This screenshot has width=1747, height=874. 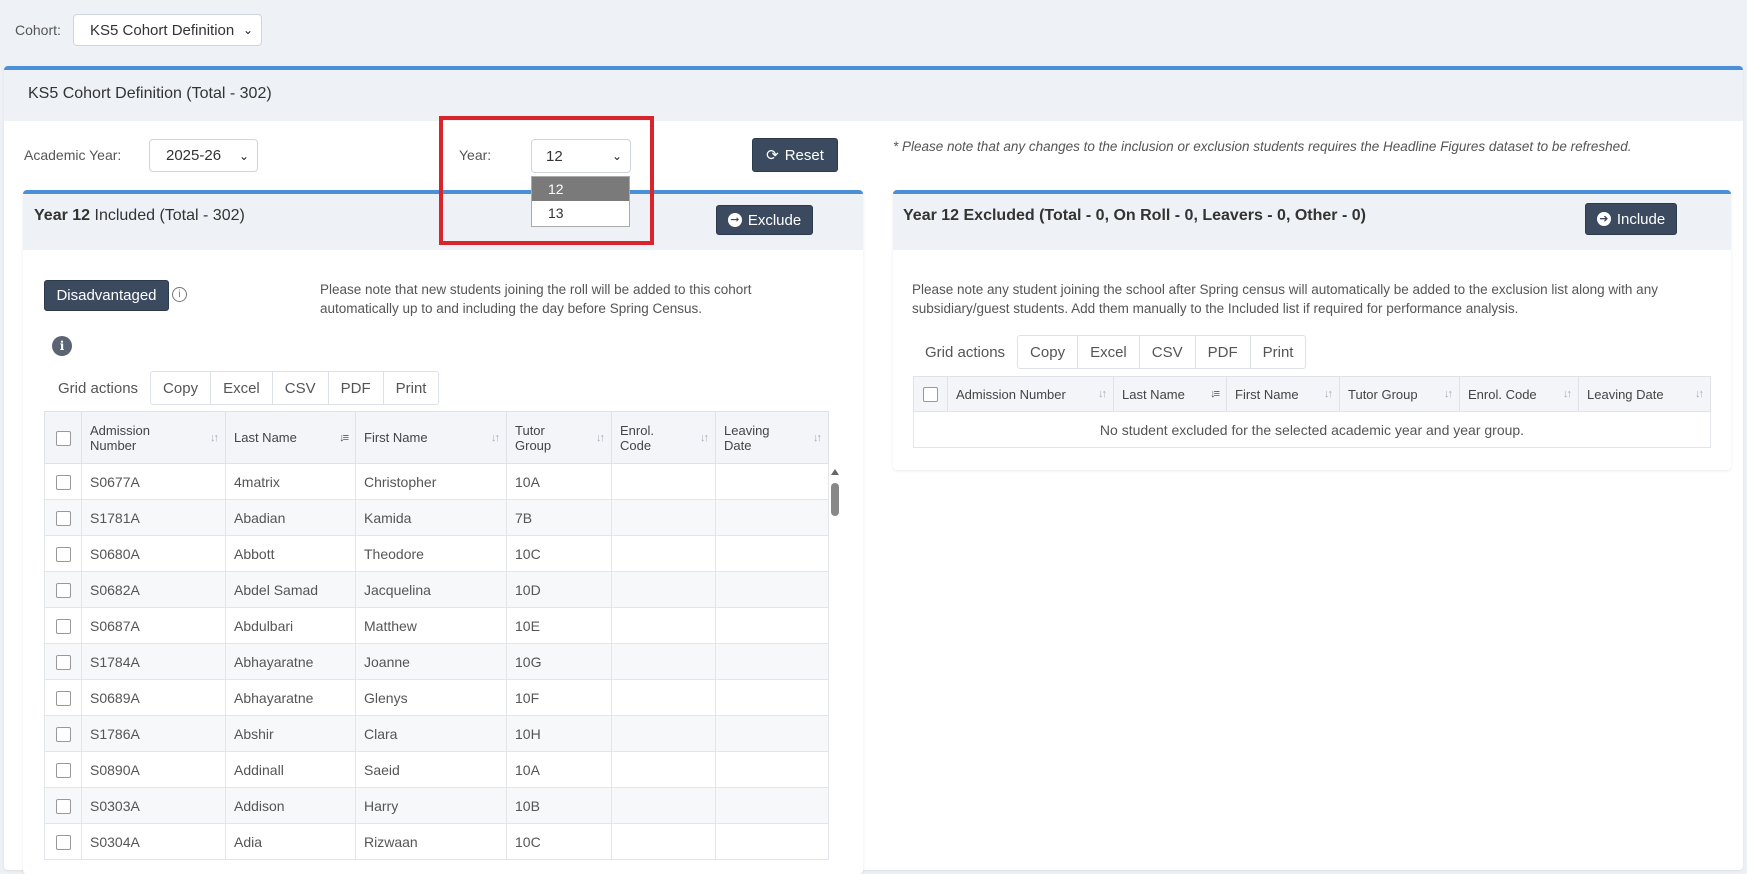 What do you see at coordinates (436, 481) in the screenshot?
I see `table-row: S0677A 4matrix Christopher 10A` at bounding box center [436, 481].